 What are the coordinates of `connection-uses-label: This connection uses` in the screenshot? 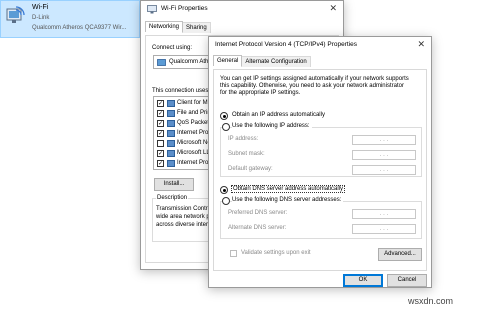 It's located at (180, 91).